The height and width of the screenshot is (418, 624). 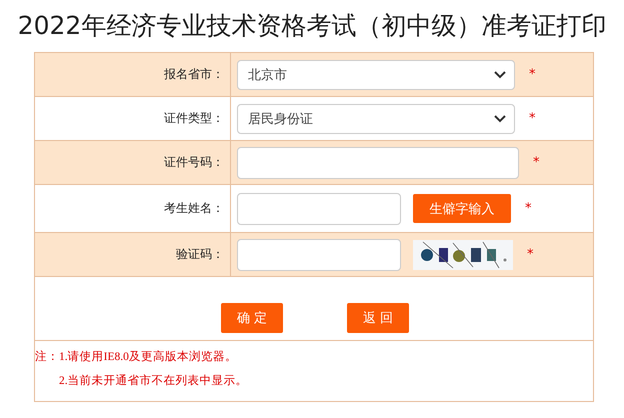 What do you see at coordinates (194, 208) in the screenshot?
I see `field-label: 考生姓名：` at bounding box center [194, 208].